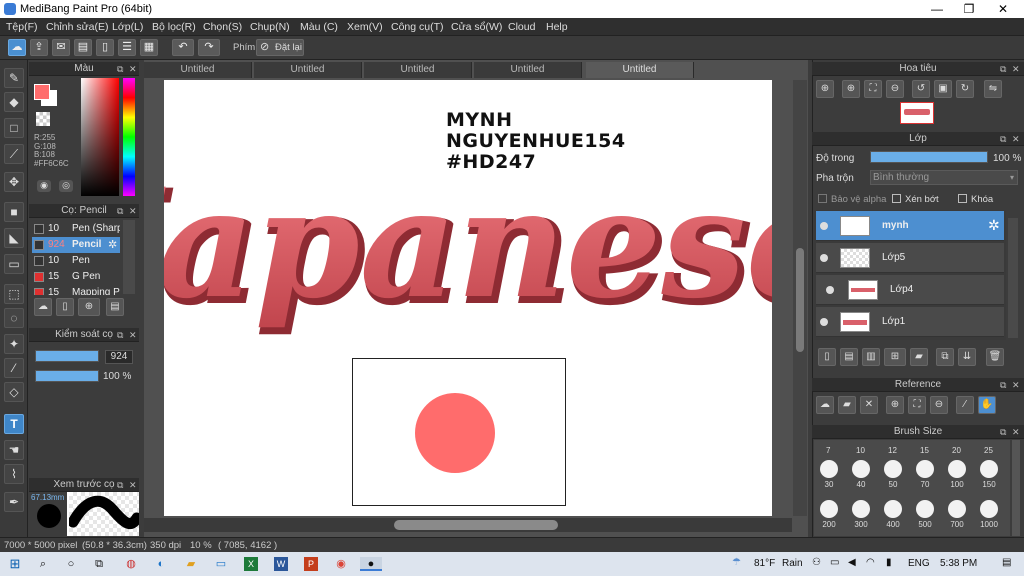 This screenshot has width=1024, height=576. Describe the element at coordinates (14, 264) in the screenshot. I see `gradient-tool-icon: ▭` at that location.